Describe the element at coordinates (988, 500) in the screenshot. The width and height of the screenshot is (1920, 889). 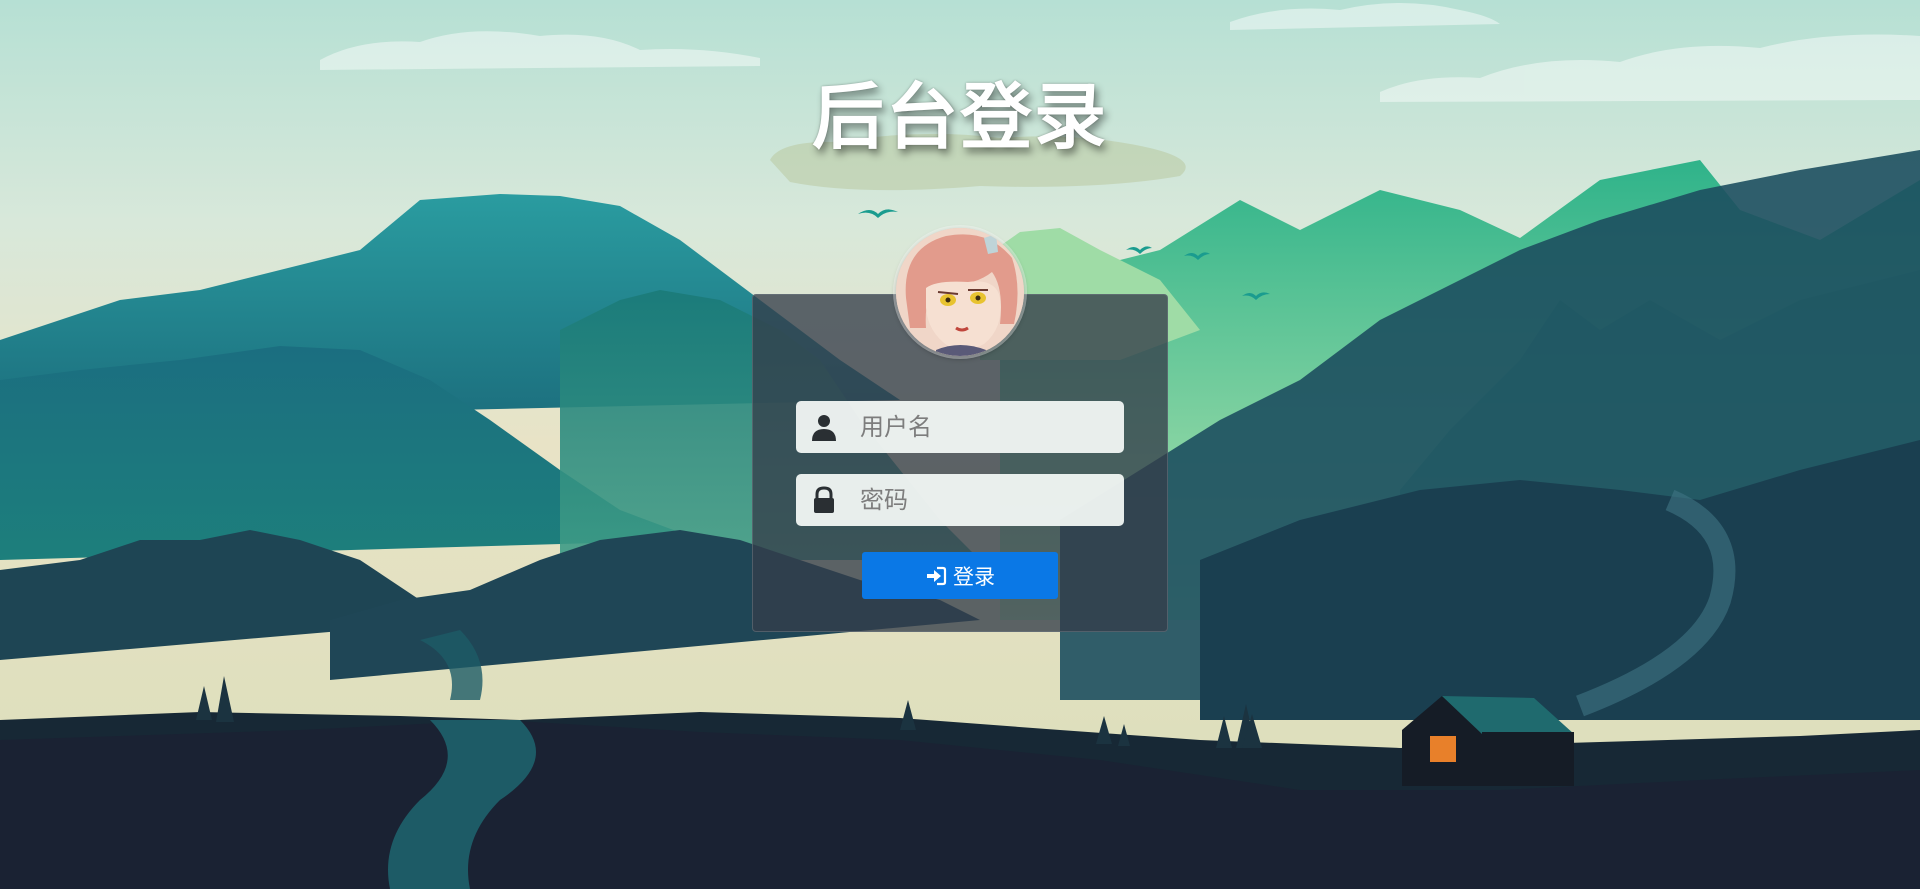
I see `password-input` at that location.